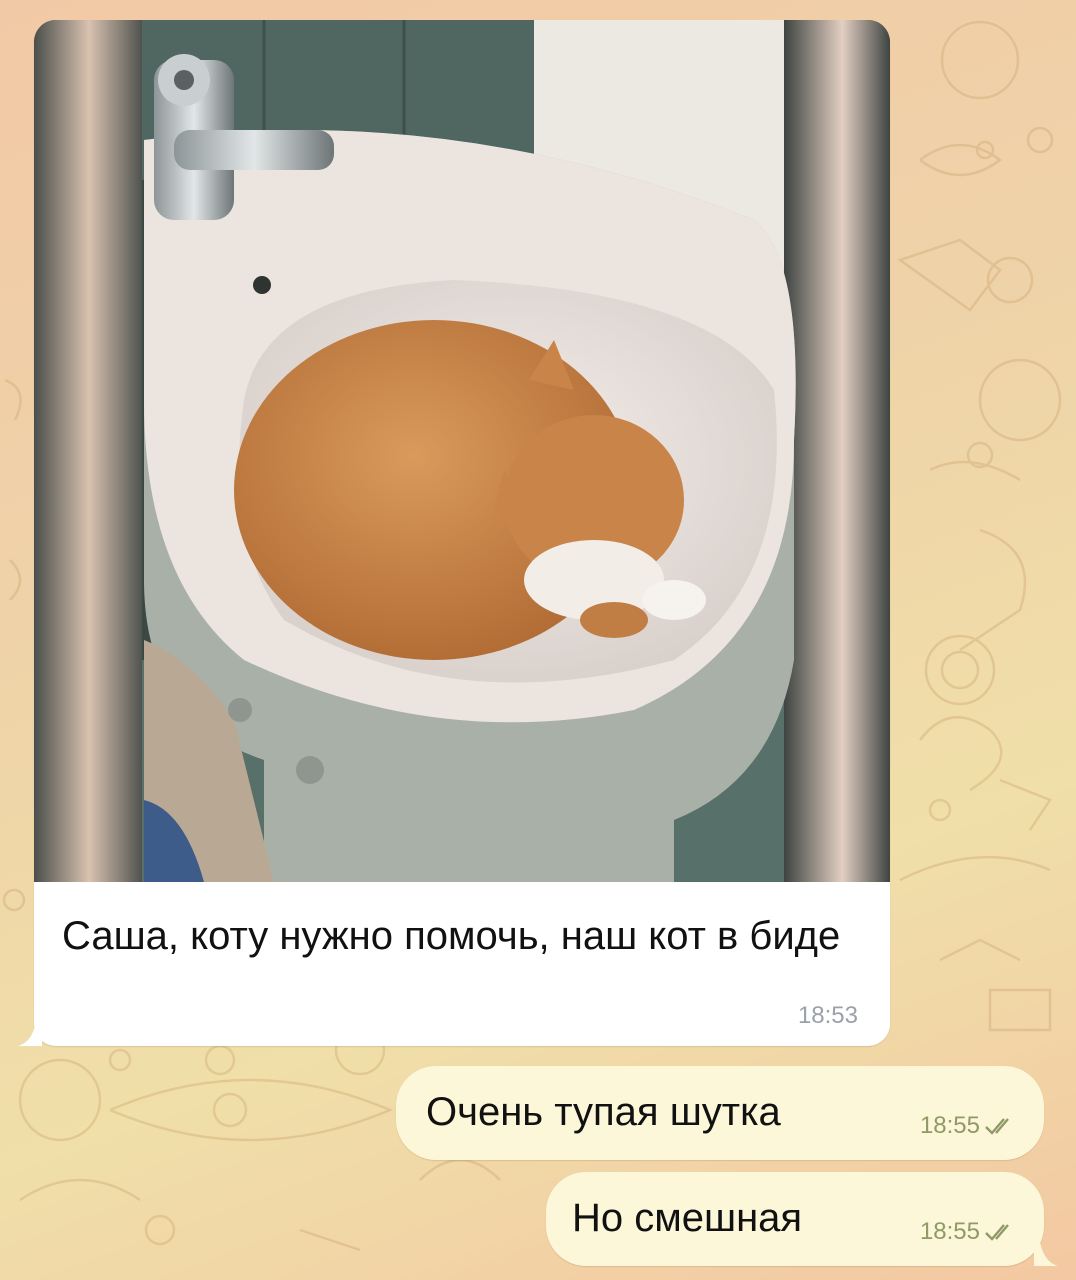 The width and height of the screenshot is (1076, 1280). What do you see at coordinates (827, 1015) in the screenshot?
I see `message-time: 18:53` at bounding box center [827, 1015].